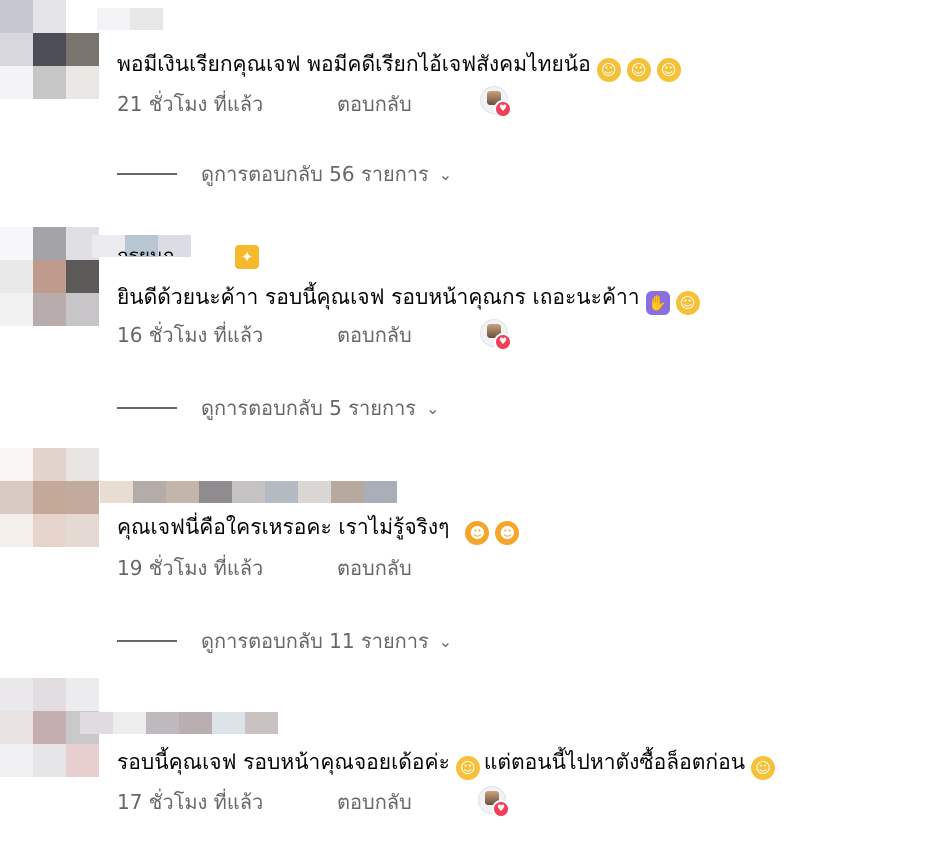  Describe the element at coordinates (614, 762) in the screenshot. I see `comment-text-continued: แต่ตอนนี้ไปหาตังซื้อล็อตก่อน` at that location.